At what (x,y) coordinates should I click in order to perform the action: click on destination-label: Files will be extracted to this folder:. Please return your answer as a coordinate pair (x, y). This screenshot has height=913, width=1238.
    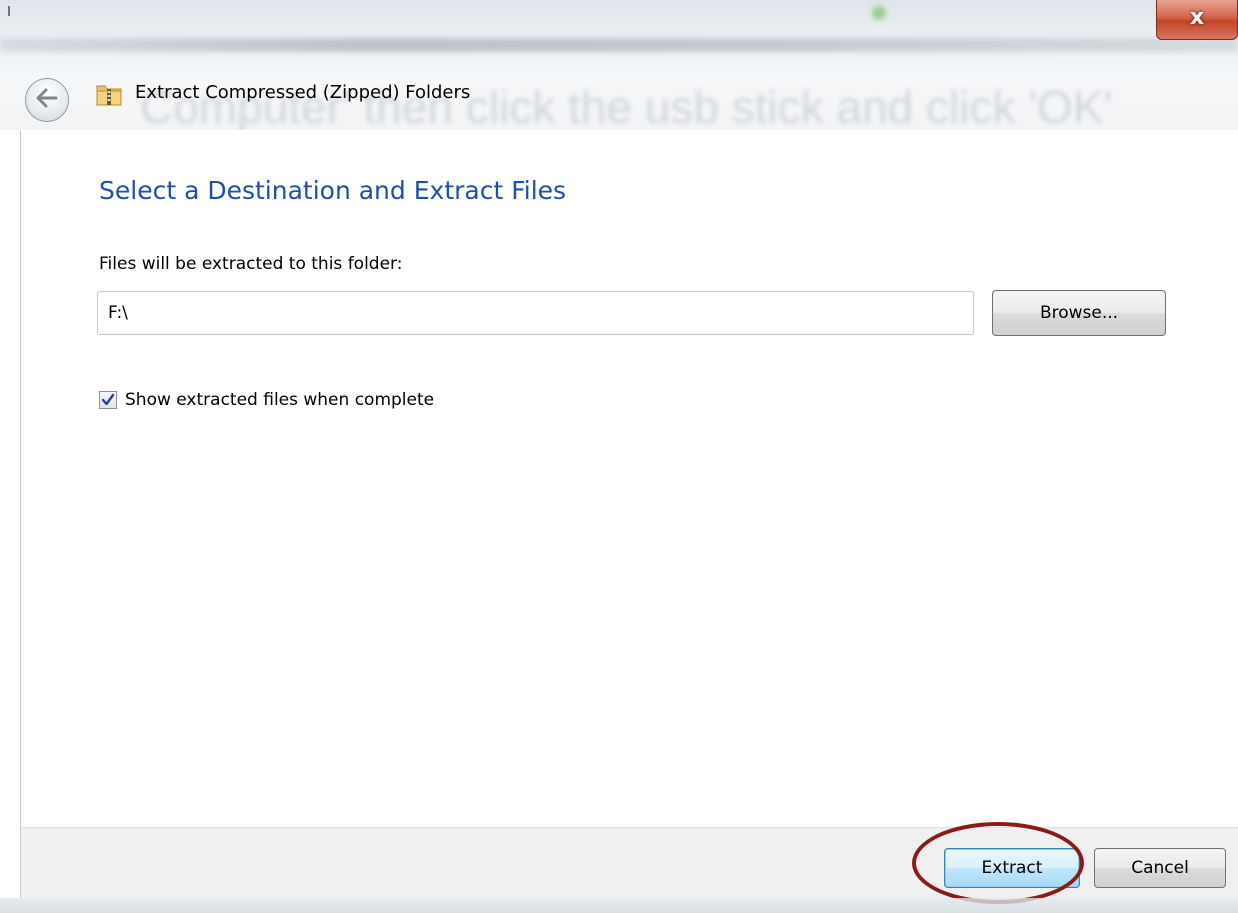
    Looking at the image, I should click on (251, 264).